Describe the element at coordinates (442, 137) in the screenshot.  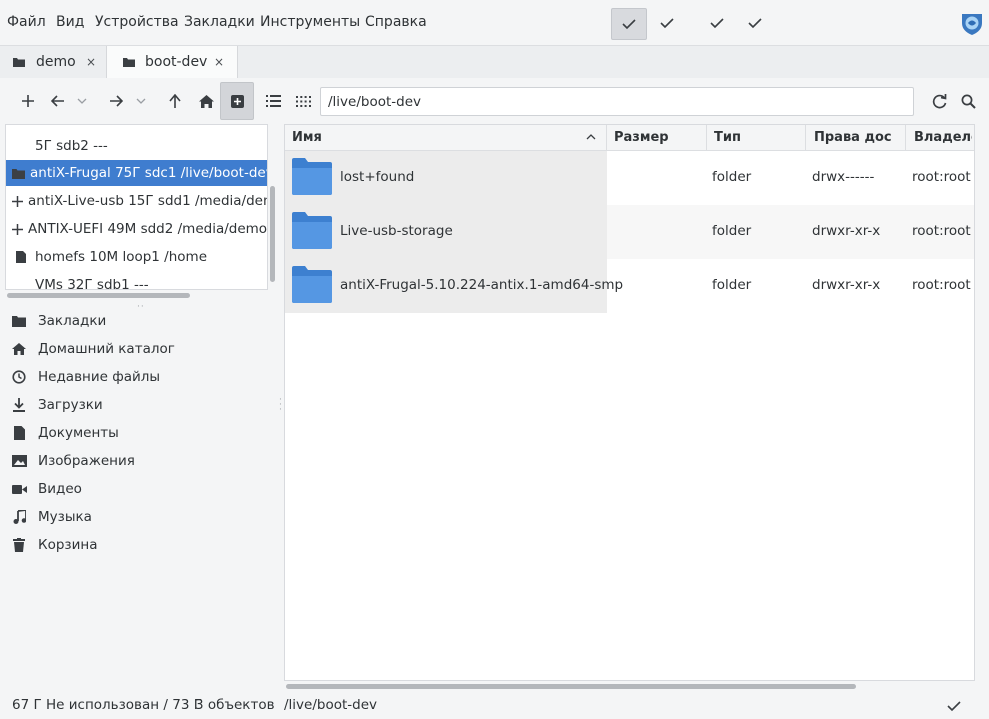
I see `column-name: Имя` at that location.